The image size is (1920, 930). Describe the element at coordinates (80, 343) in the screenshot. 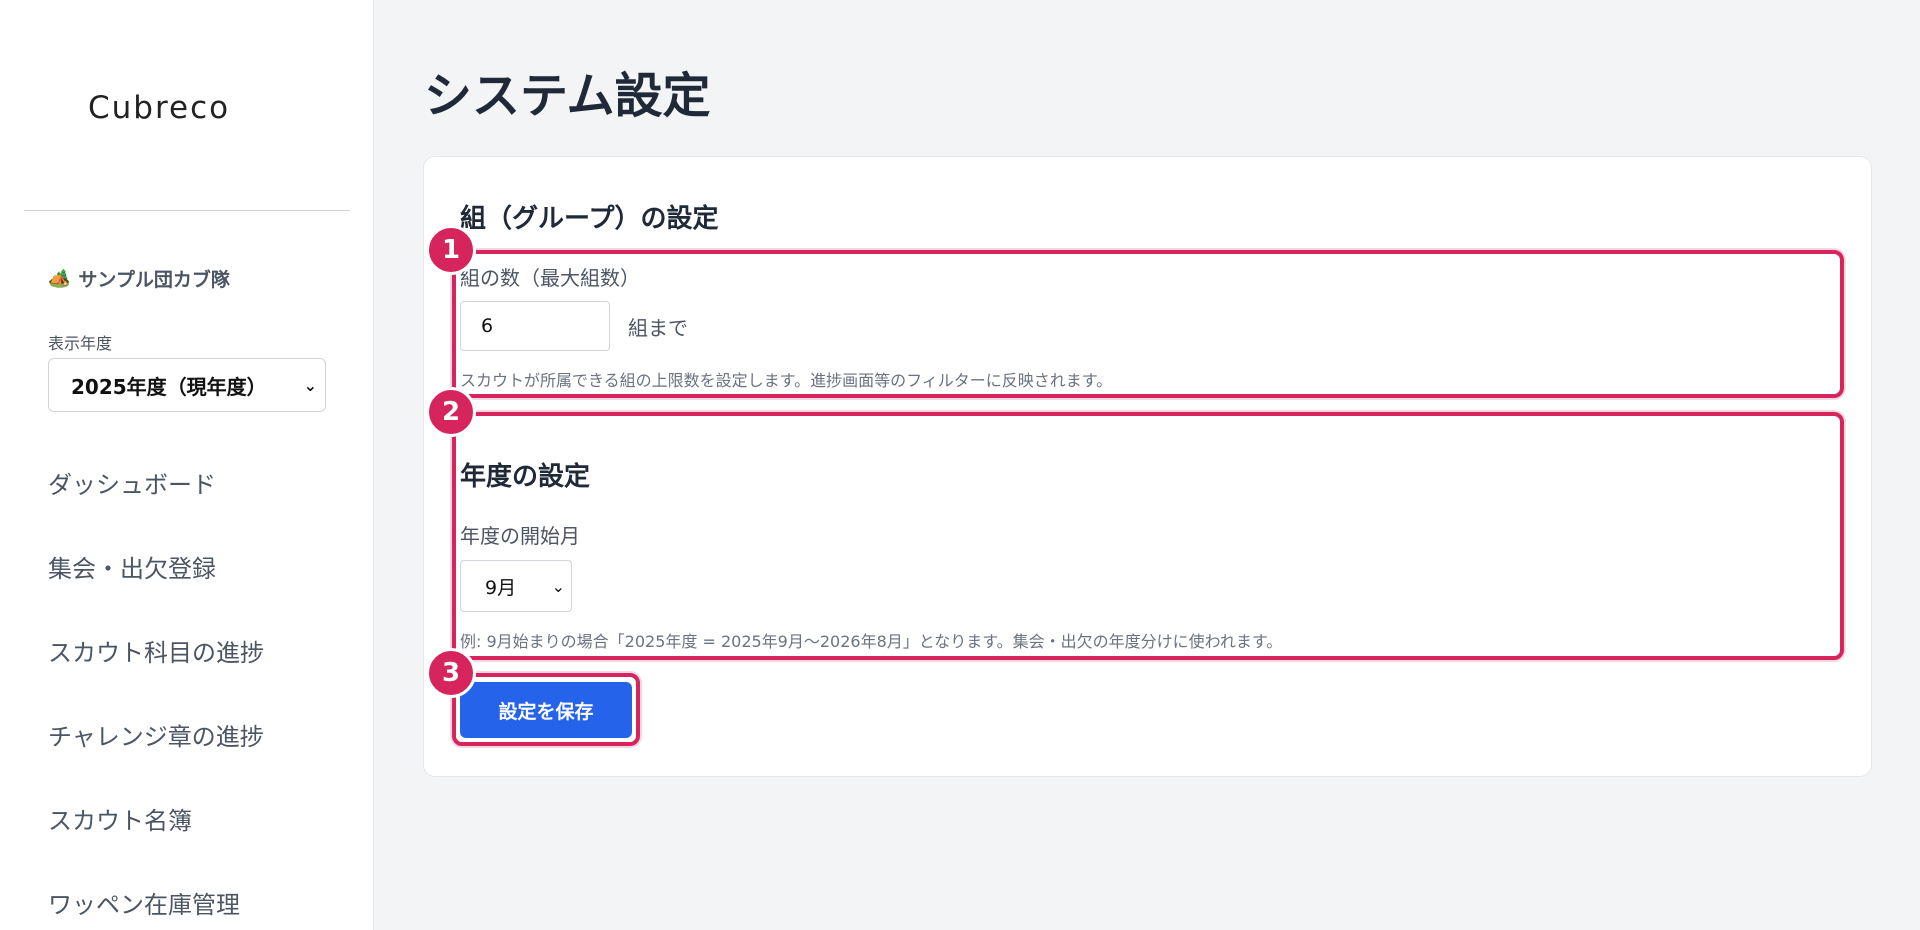

I see `year-label: 表示年度` at that location.